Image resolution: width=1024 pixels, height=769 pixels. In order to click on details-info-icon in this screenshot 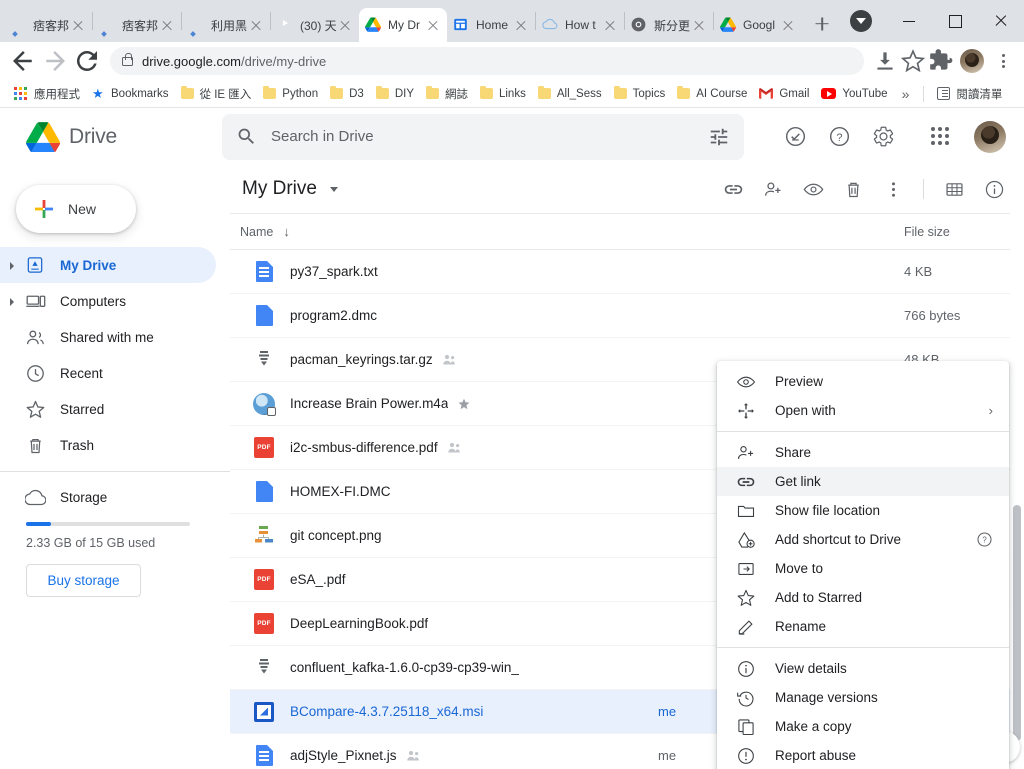, I will do `click(994, 189)`.